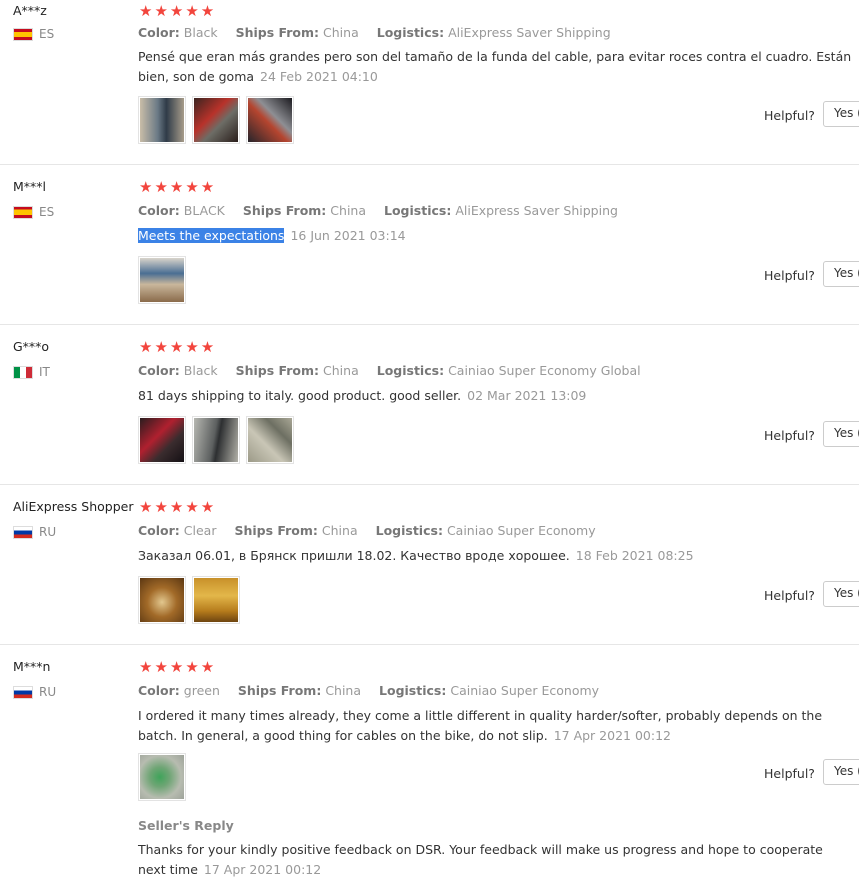 The height and width of the screenshot is (885, 859). What do you see at coordinates (44, 372) in the screenshot?
I see `country-code: IT` at bounding box center [44, 372].